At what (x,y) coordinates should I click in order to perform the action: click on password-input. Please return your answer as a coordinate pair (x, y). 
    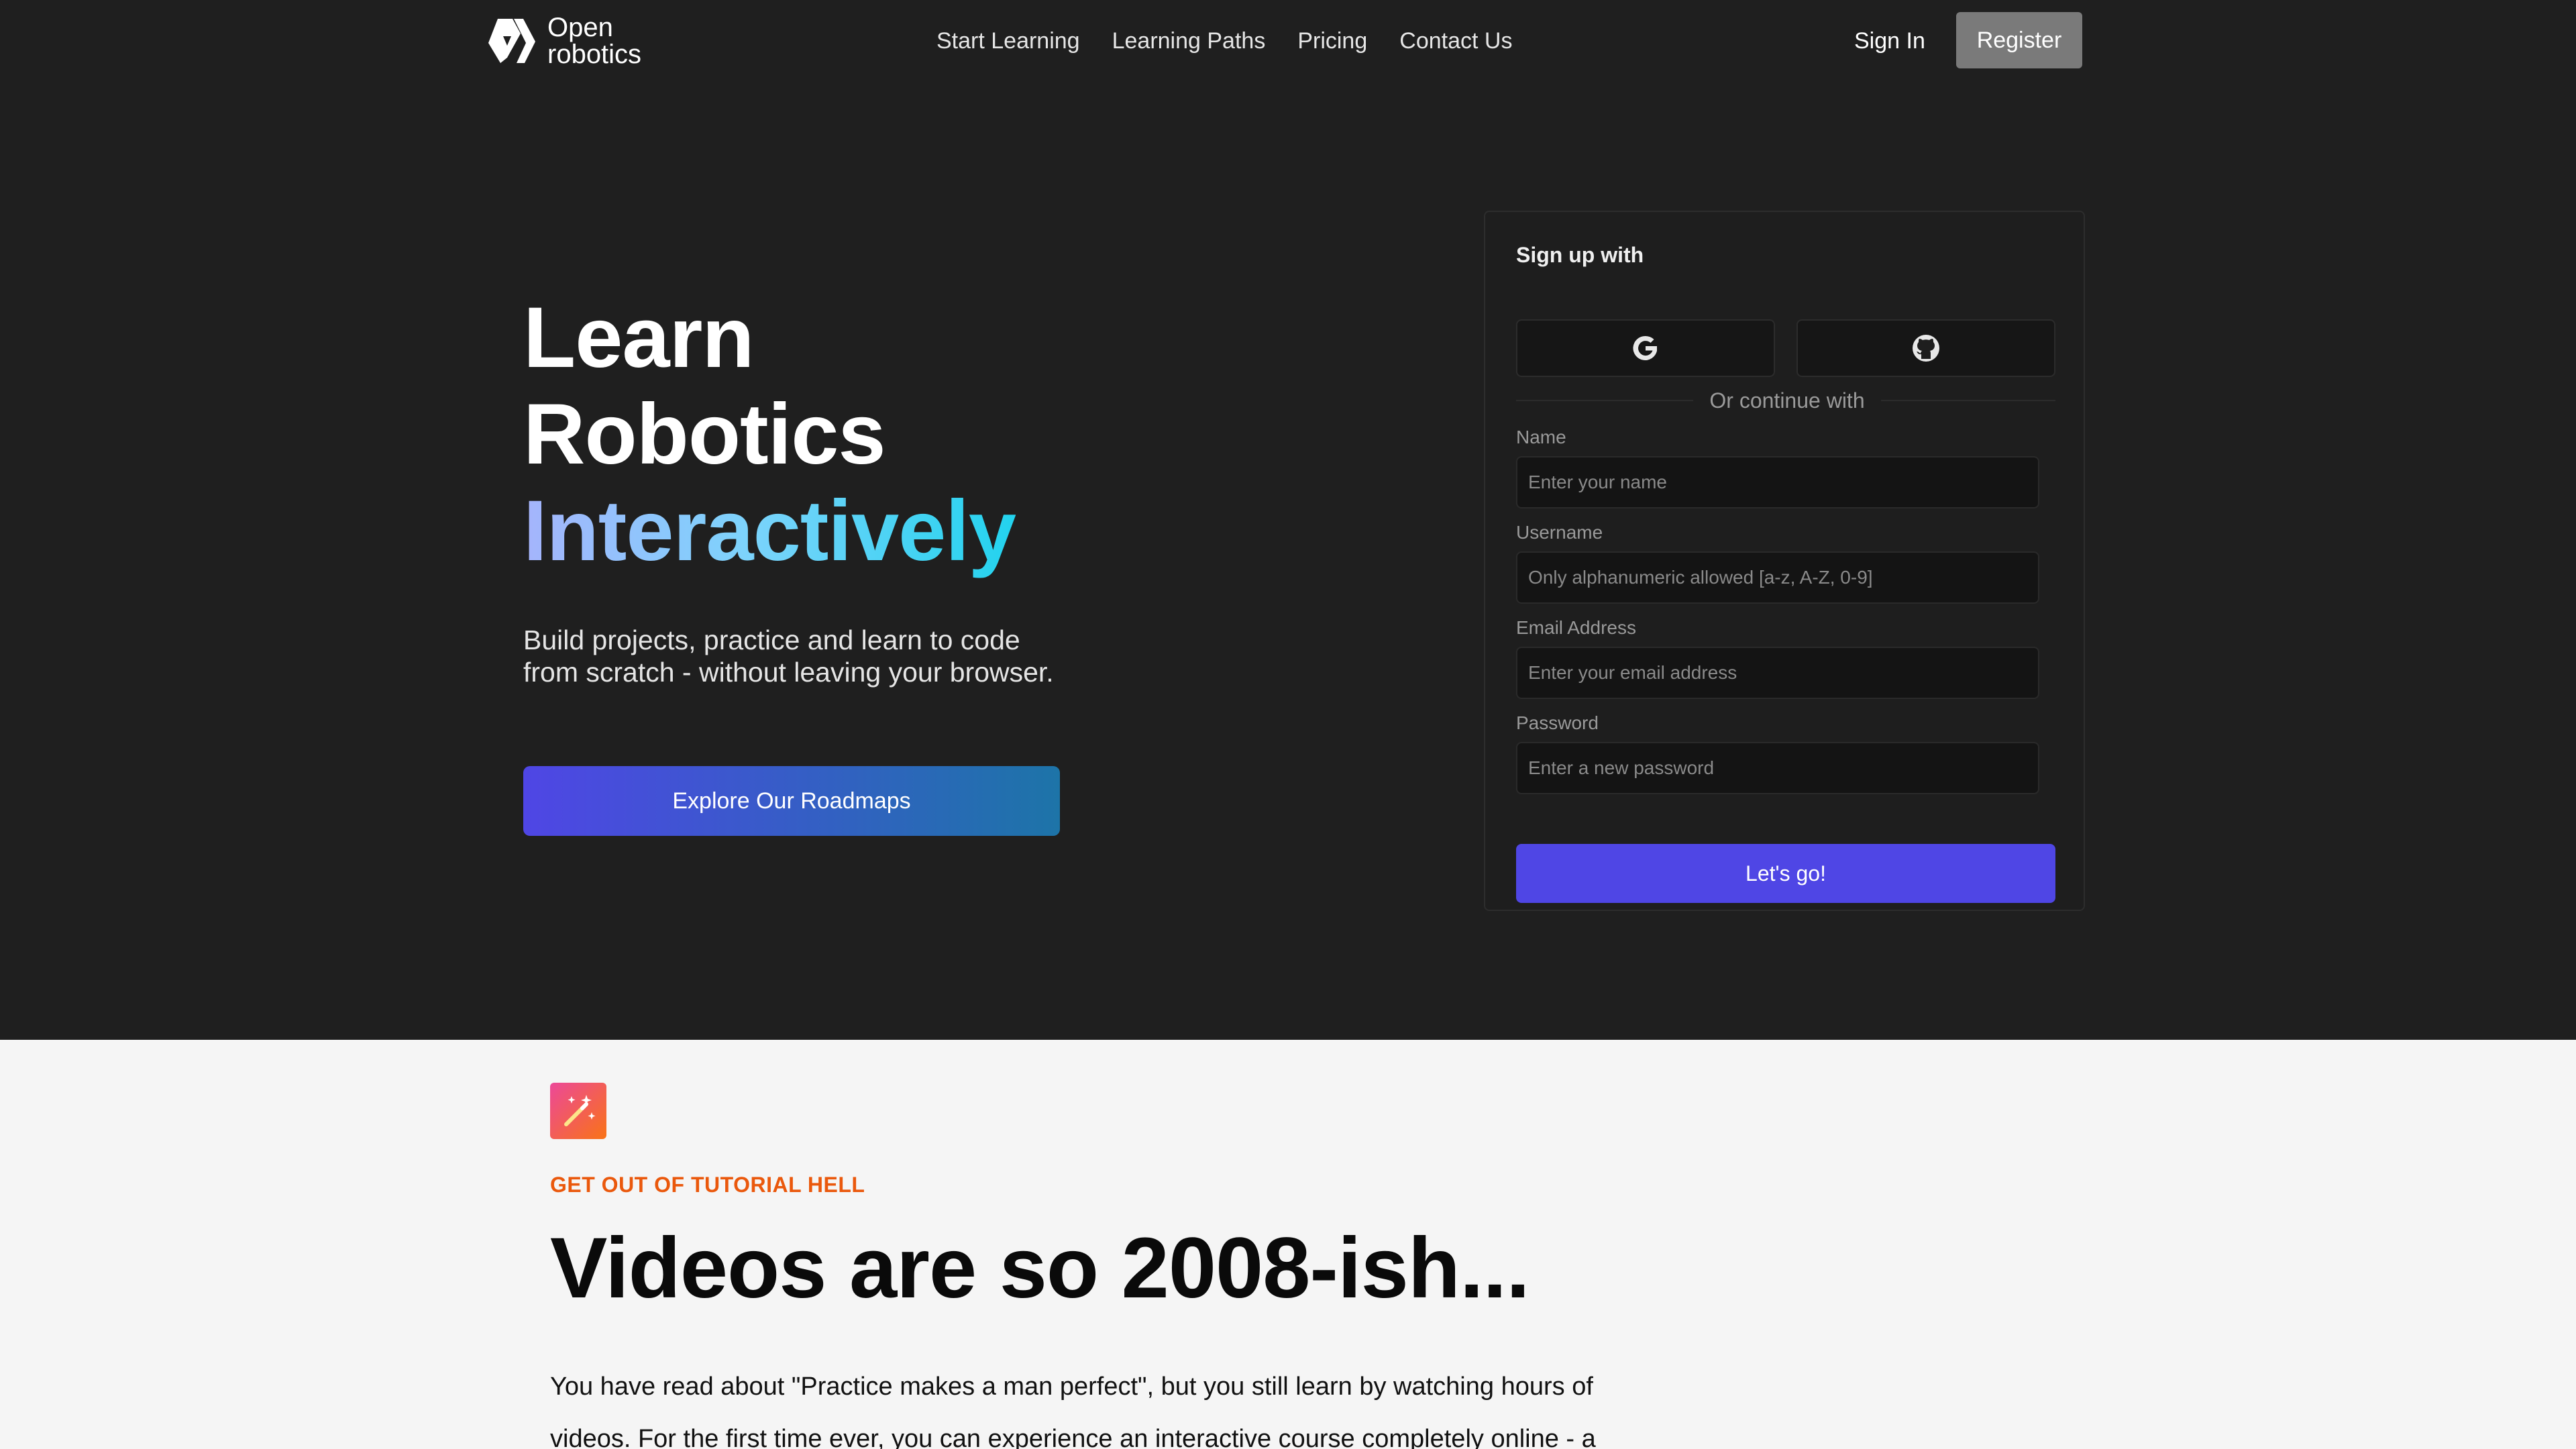
    Looking at the image, I should click on (1777, 768).